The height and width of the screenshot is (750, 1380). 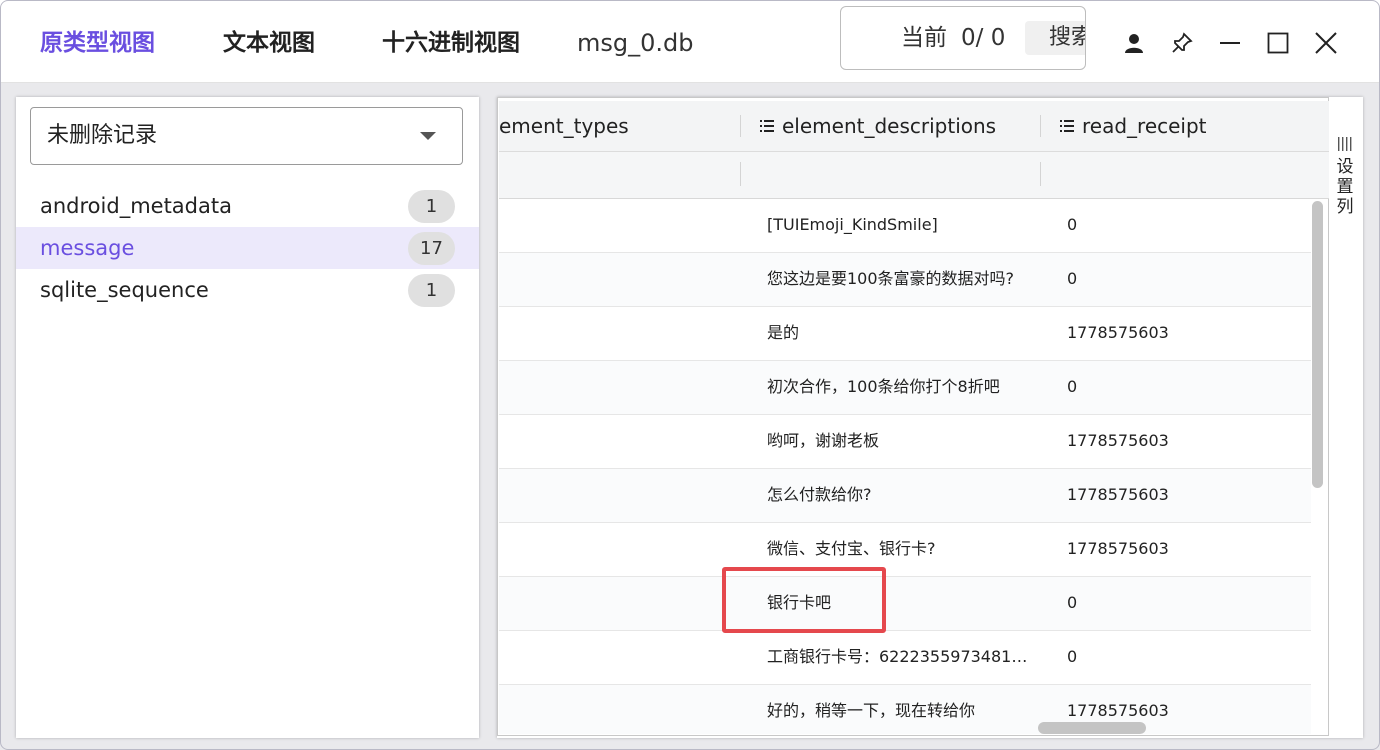 I want to click on cell-description: 哟呵，谢谢老板, so click(x=823, y=440).